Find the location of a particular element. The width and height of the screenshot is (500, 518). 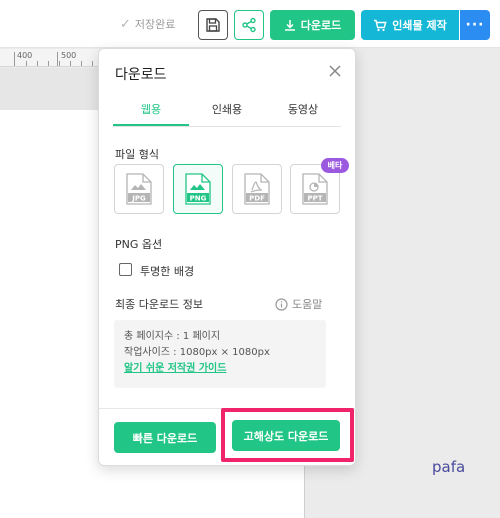

share-icon is located at coordinates (249, 25).